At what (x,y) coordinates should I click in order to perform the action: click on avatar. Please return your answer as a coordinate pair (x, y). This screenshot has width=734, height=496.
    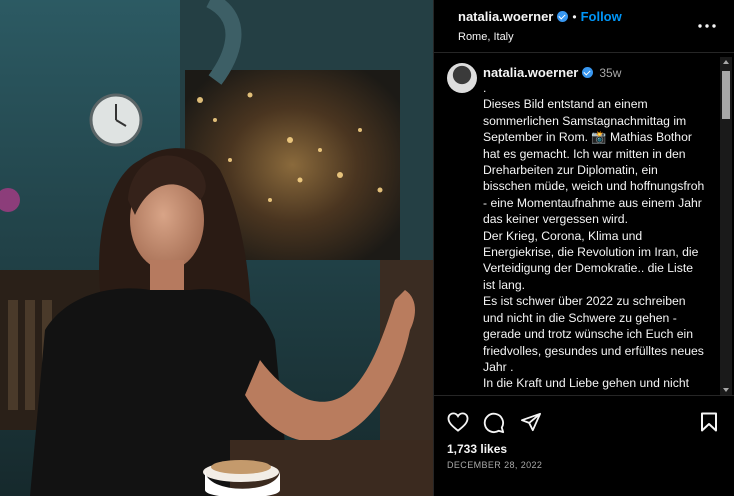
    Looking at the image, I should click on (462, 78).